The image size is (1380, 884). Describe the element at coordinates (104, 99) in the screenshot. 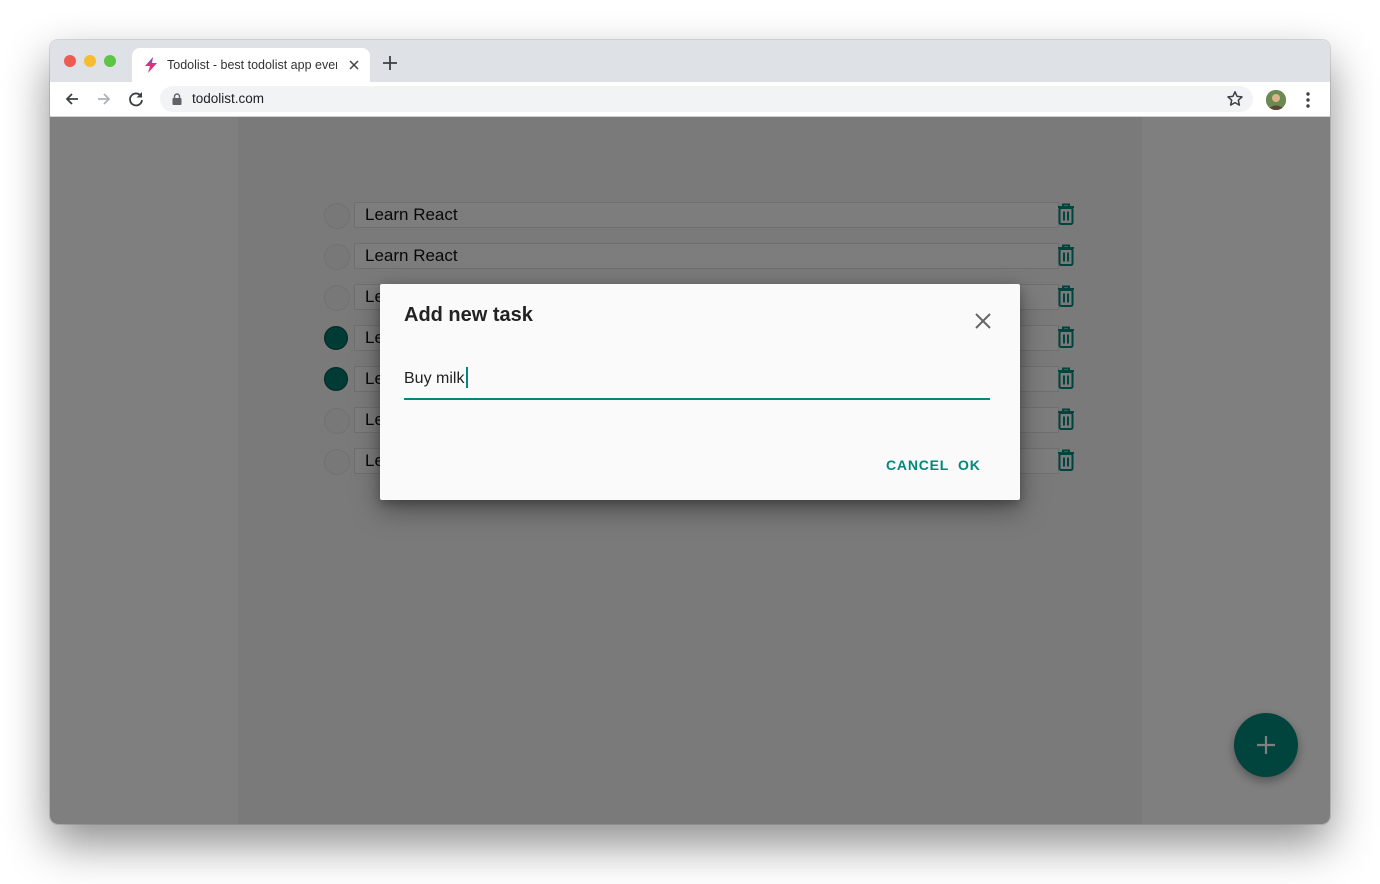

I see `forward-arrow-icon` at that location.